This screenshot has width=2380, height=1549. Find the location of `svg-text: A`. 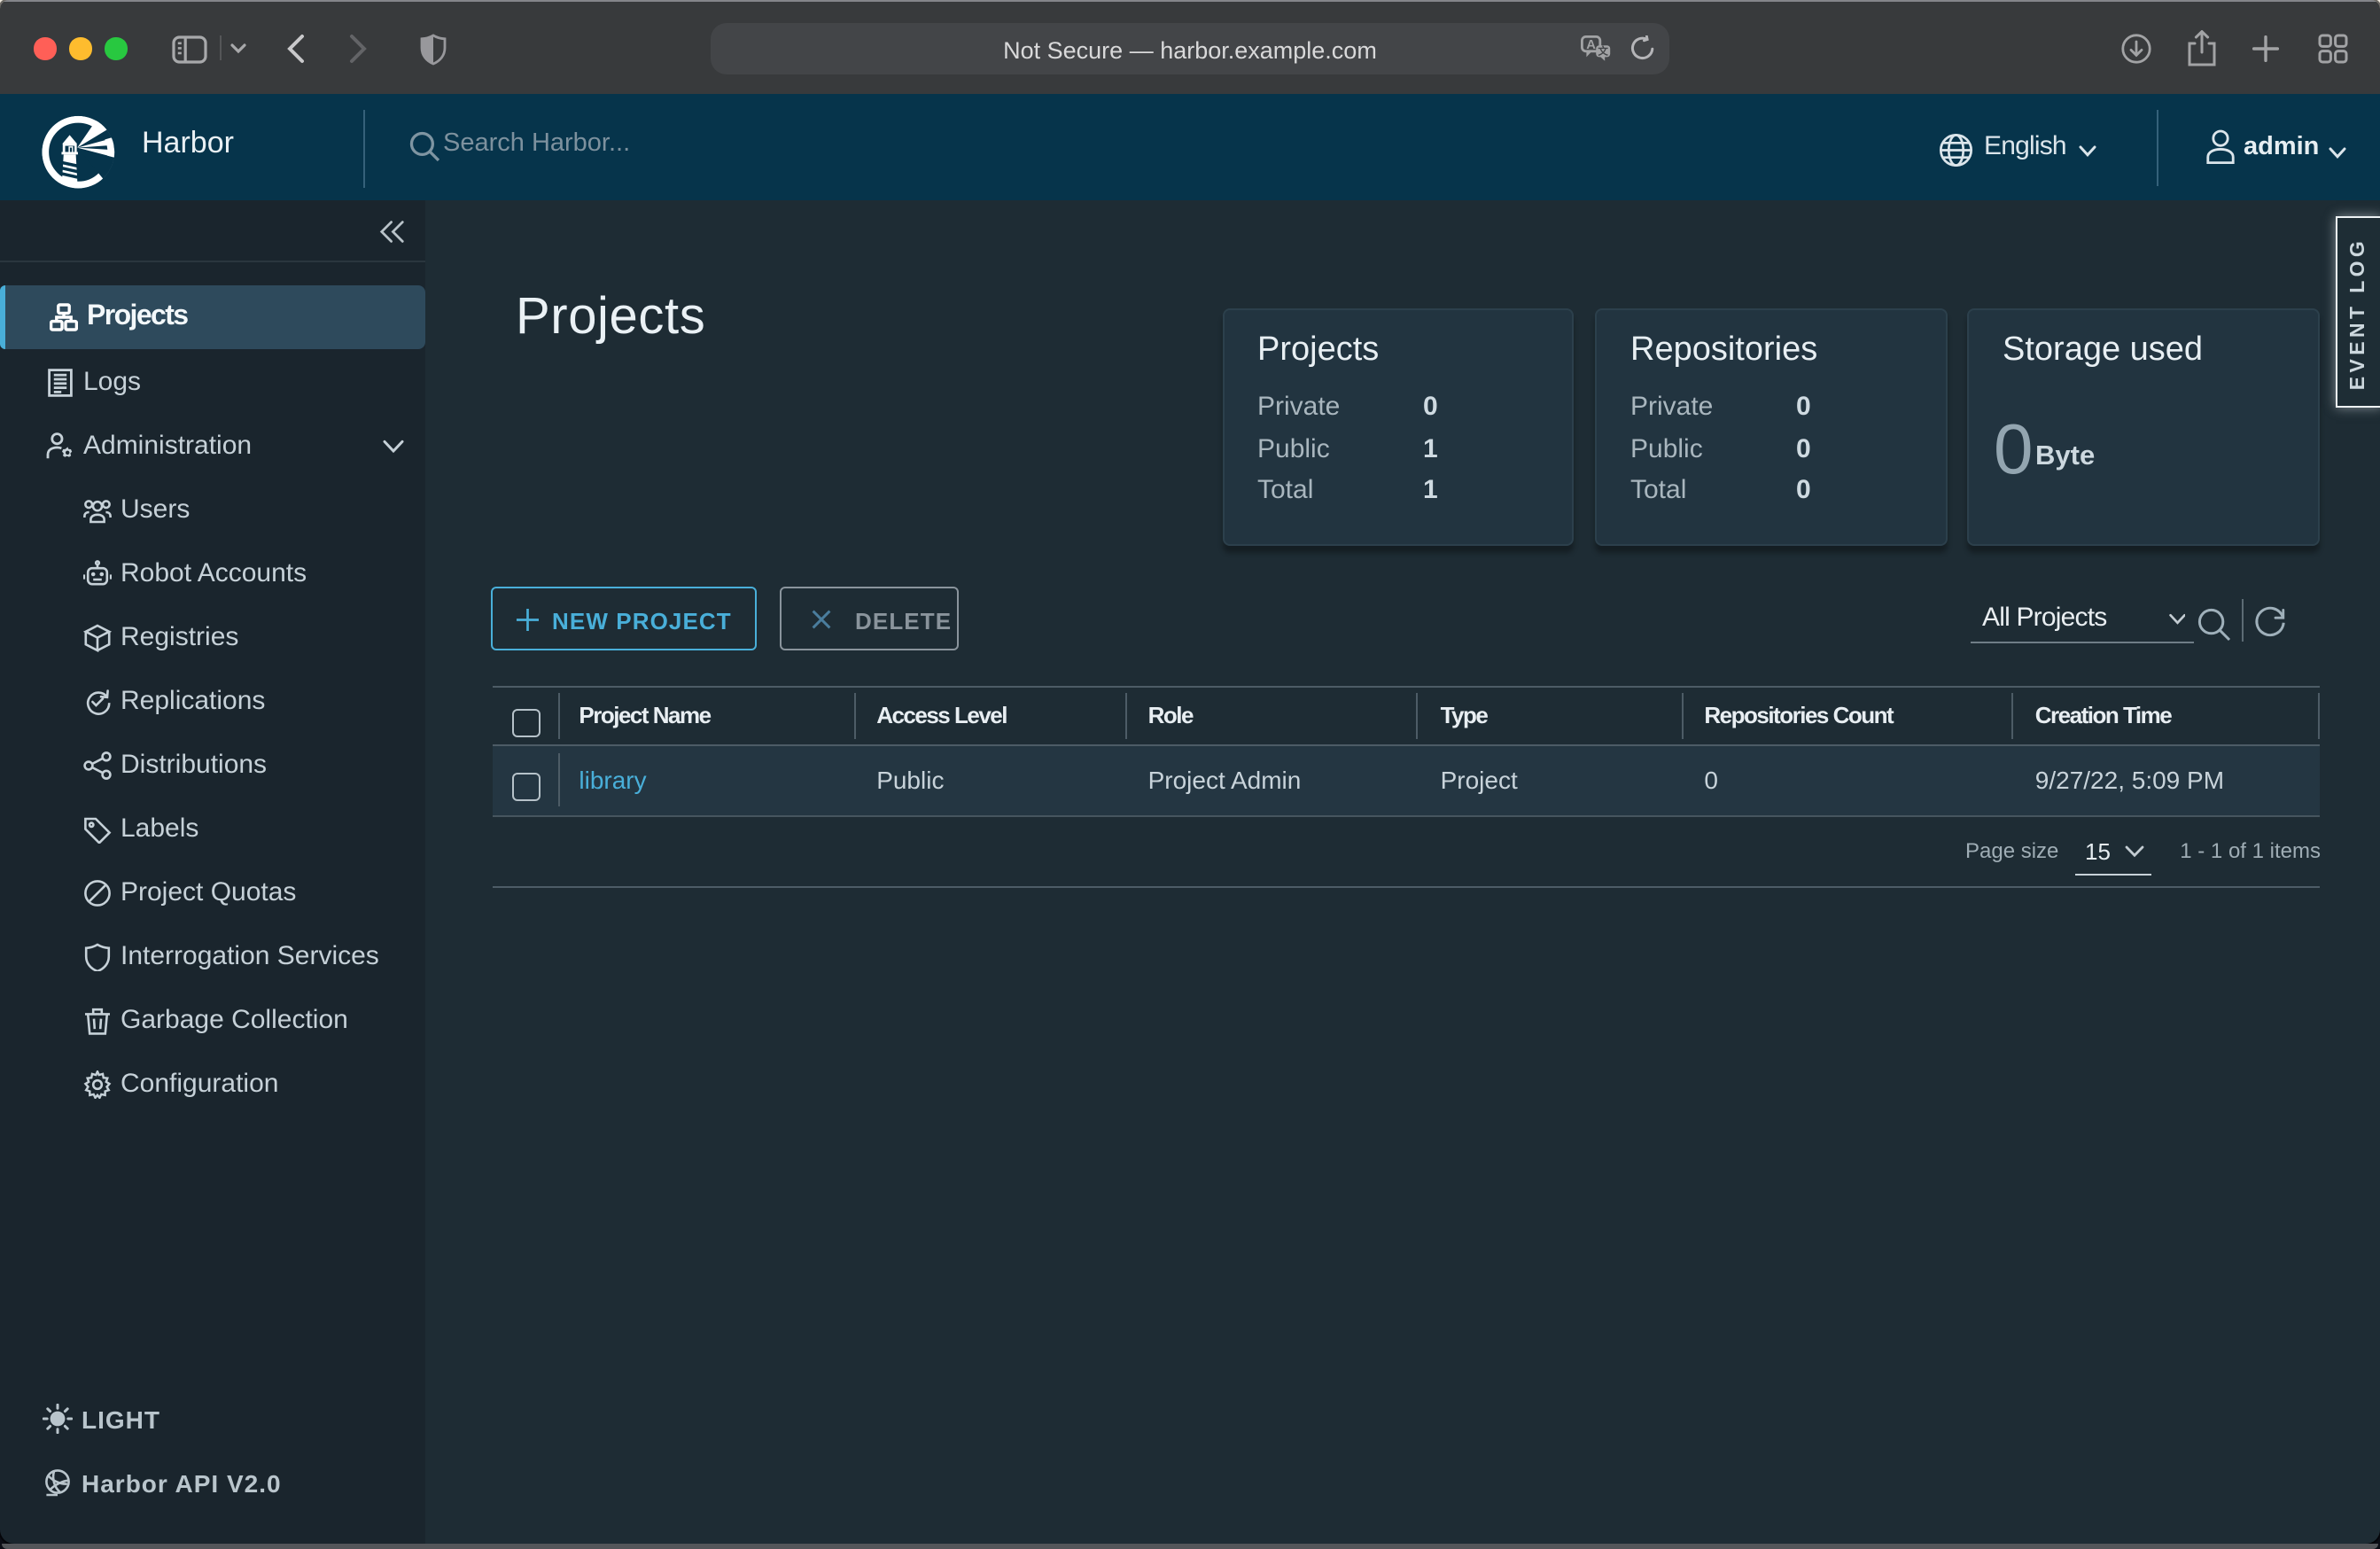

svg-text: A is located at coordinates (1591, 44).